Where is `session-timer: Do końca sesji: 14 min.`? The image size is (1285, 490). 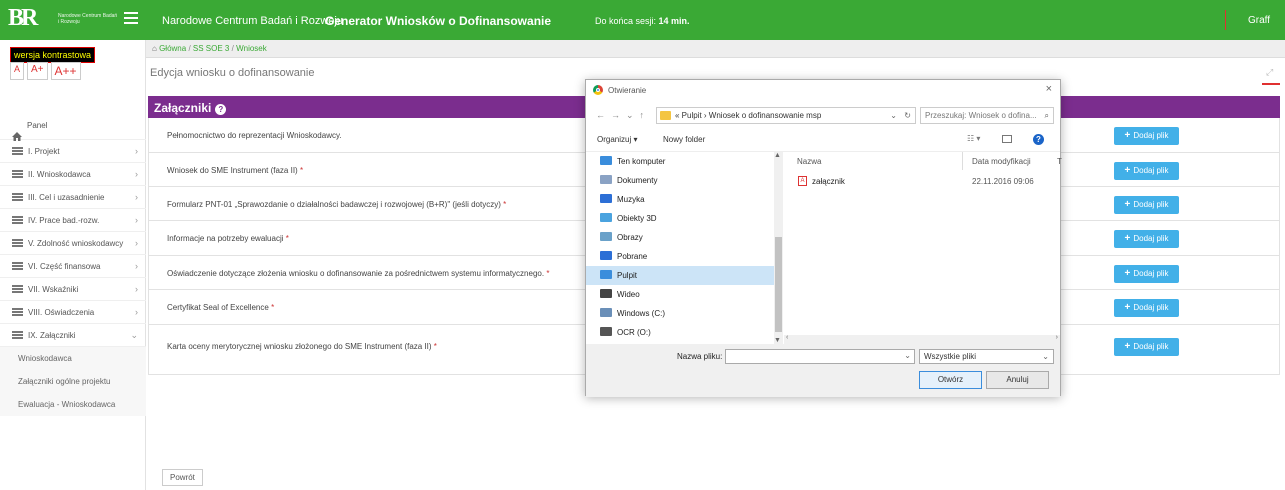 session-timer: Do końca sesji: 14 min. is located at coordinates (642, 21).